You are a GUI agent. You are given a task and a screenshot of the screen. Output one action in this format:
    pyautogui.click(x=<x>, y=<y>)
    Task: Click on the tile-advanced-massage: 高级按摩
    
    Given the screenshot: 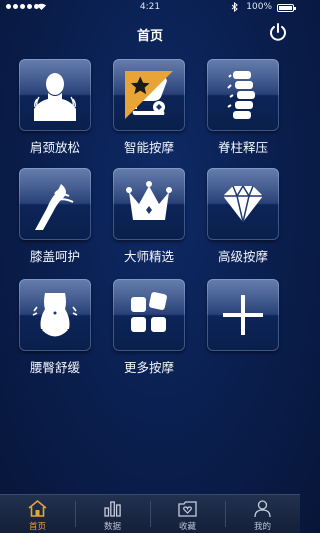 What is the action you would take?
    pyautogui.click(x=245, y=216)
    